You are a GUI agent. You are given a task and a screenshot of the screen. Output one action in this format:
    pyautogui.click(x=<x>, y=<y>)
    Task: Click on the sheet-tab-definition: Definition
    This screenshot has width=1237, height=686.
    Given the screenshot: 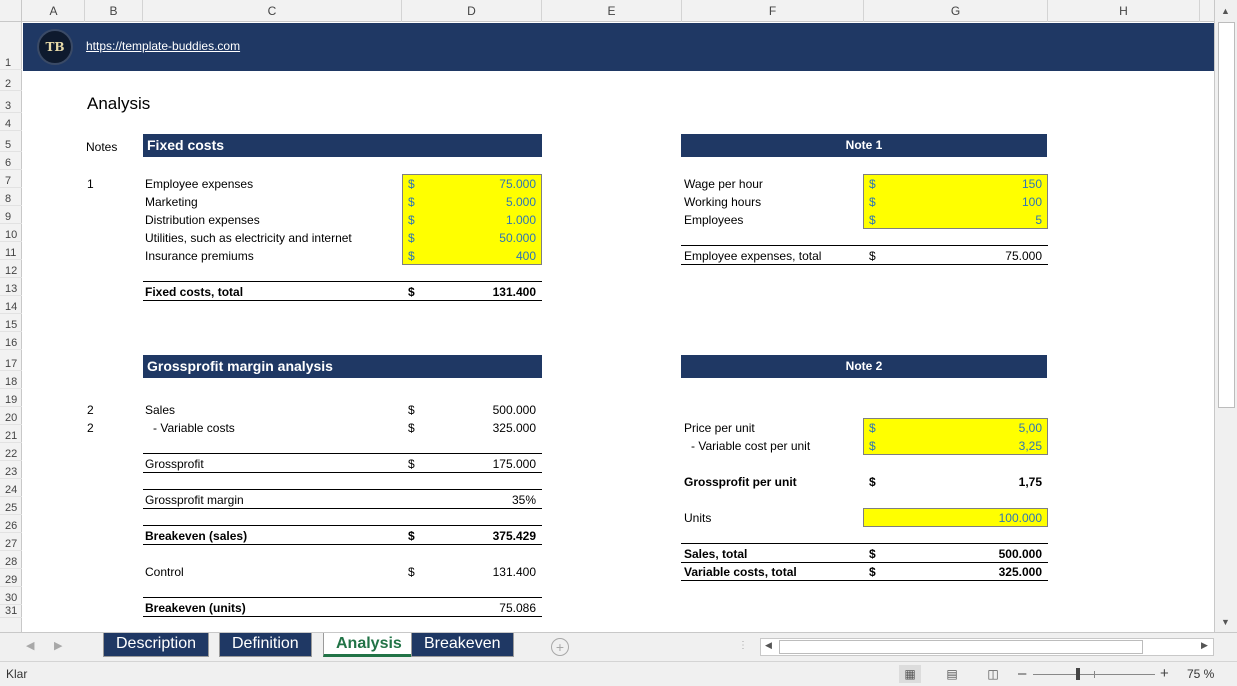 What is the action you would take?
    pyautogui.click(x=265, y=645)
    